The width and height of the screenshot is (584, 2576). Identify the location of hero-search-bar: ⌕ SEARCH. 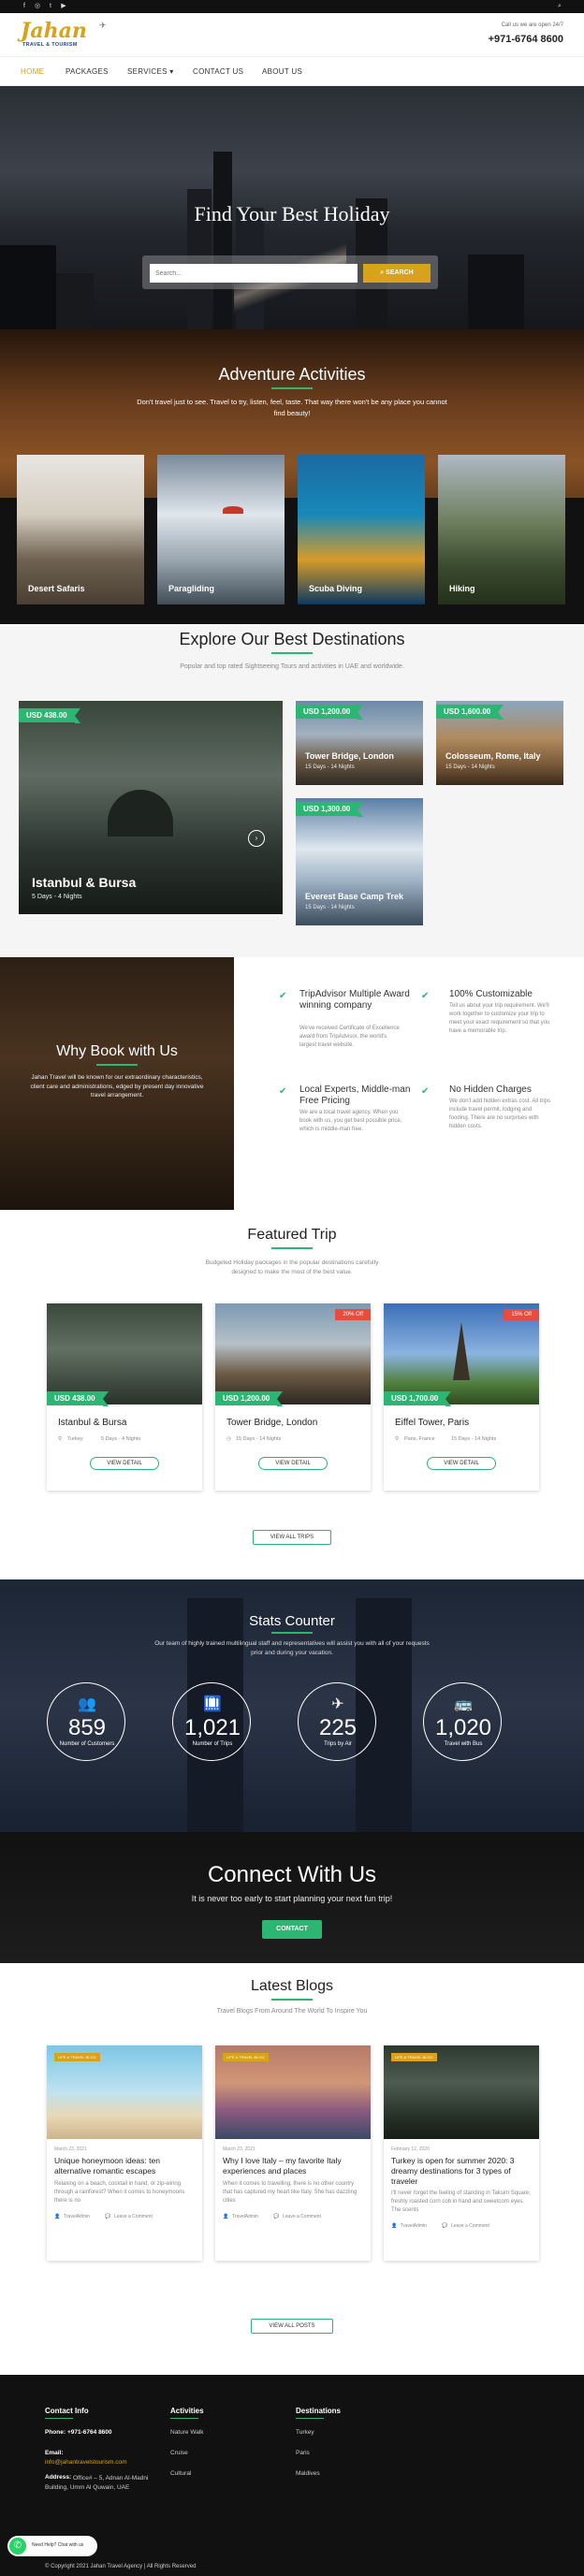
(290, 272).